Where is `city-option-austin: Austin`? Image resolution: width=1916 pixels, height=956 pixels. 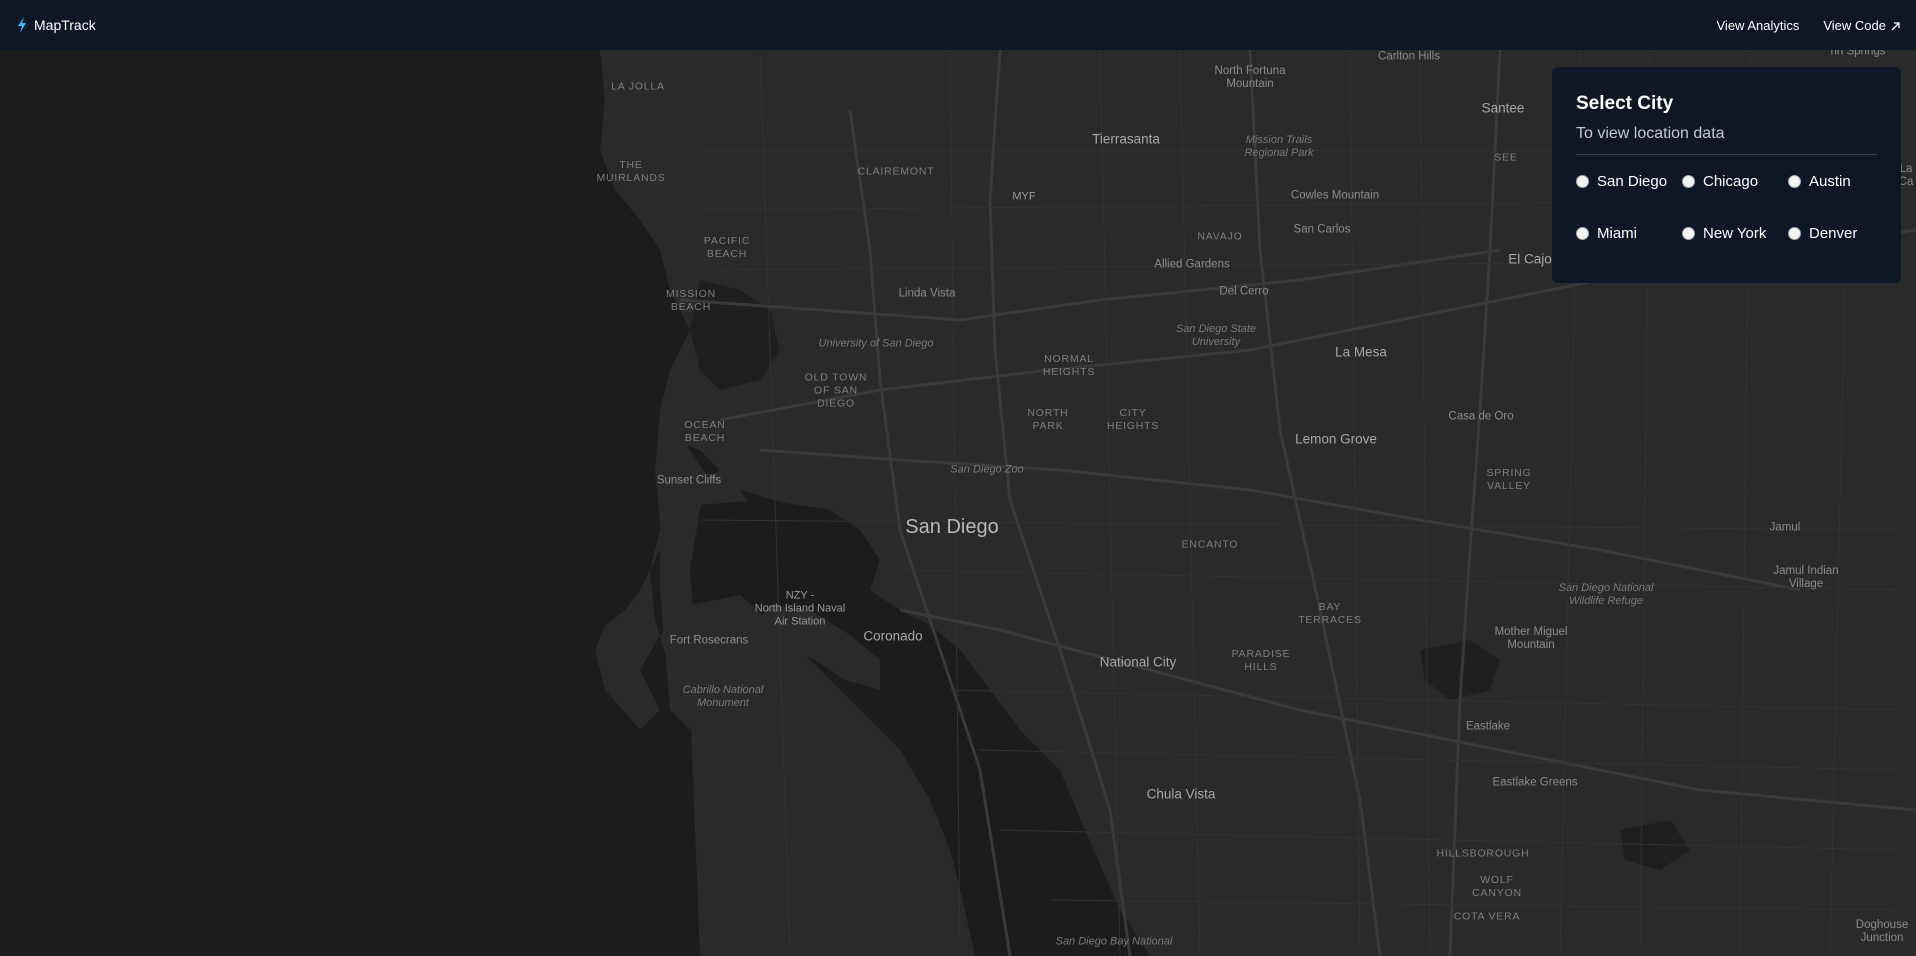 city-option-austin: Austin is located at coordinates (1841, 181).